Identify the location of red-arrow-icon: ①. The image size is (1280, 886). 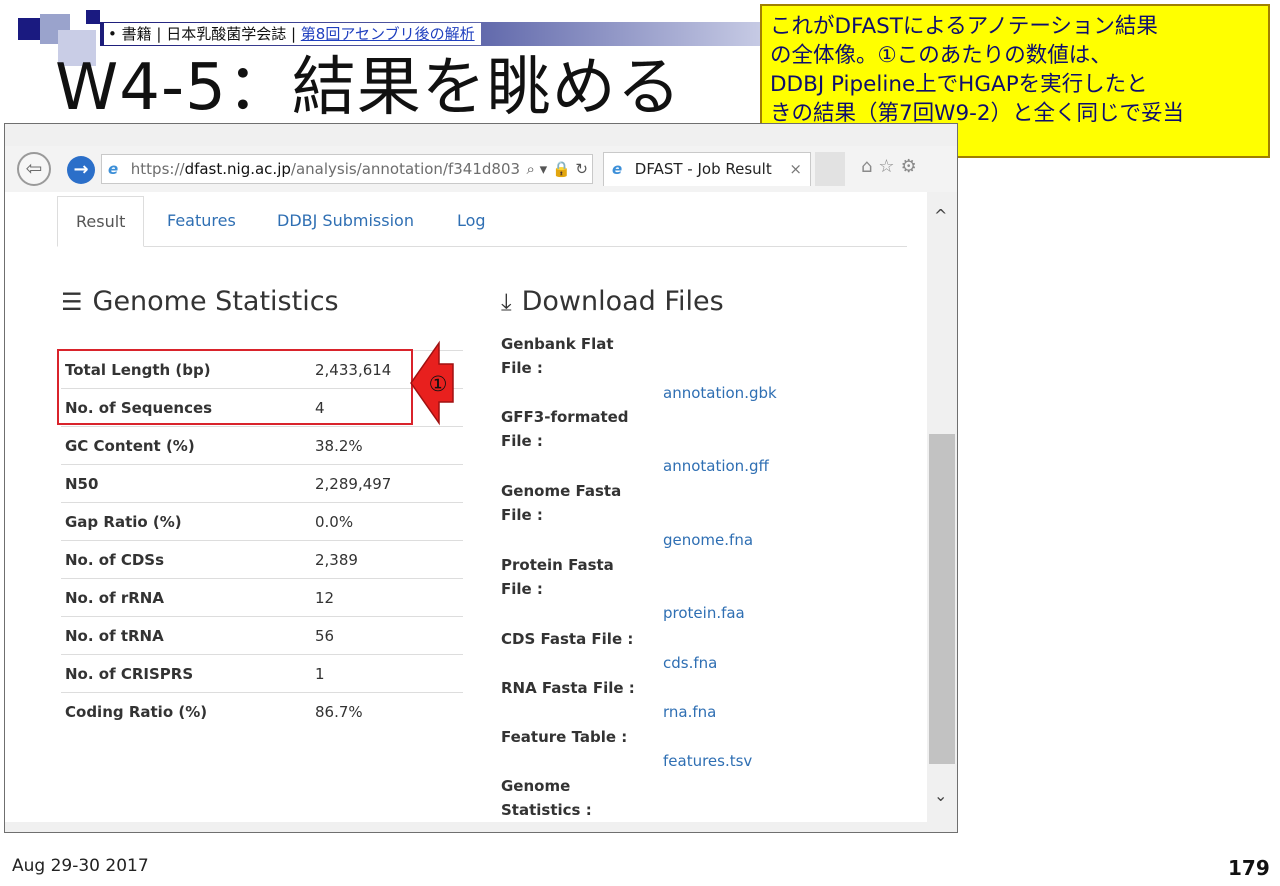
(432, 383).